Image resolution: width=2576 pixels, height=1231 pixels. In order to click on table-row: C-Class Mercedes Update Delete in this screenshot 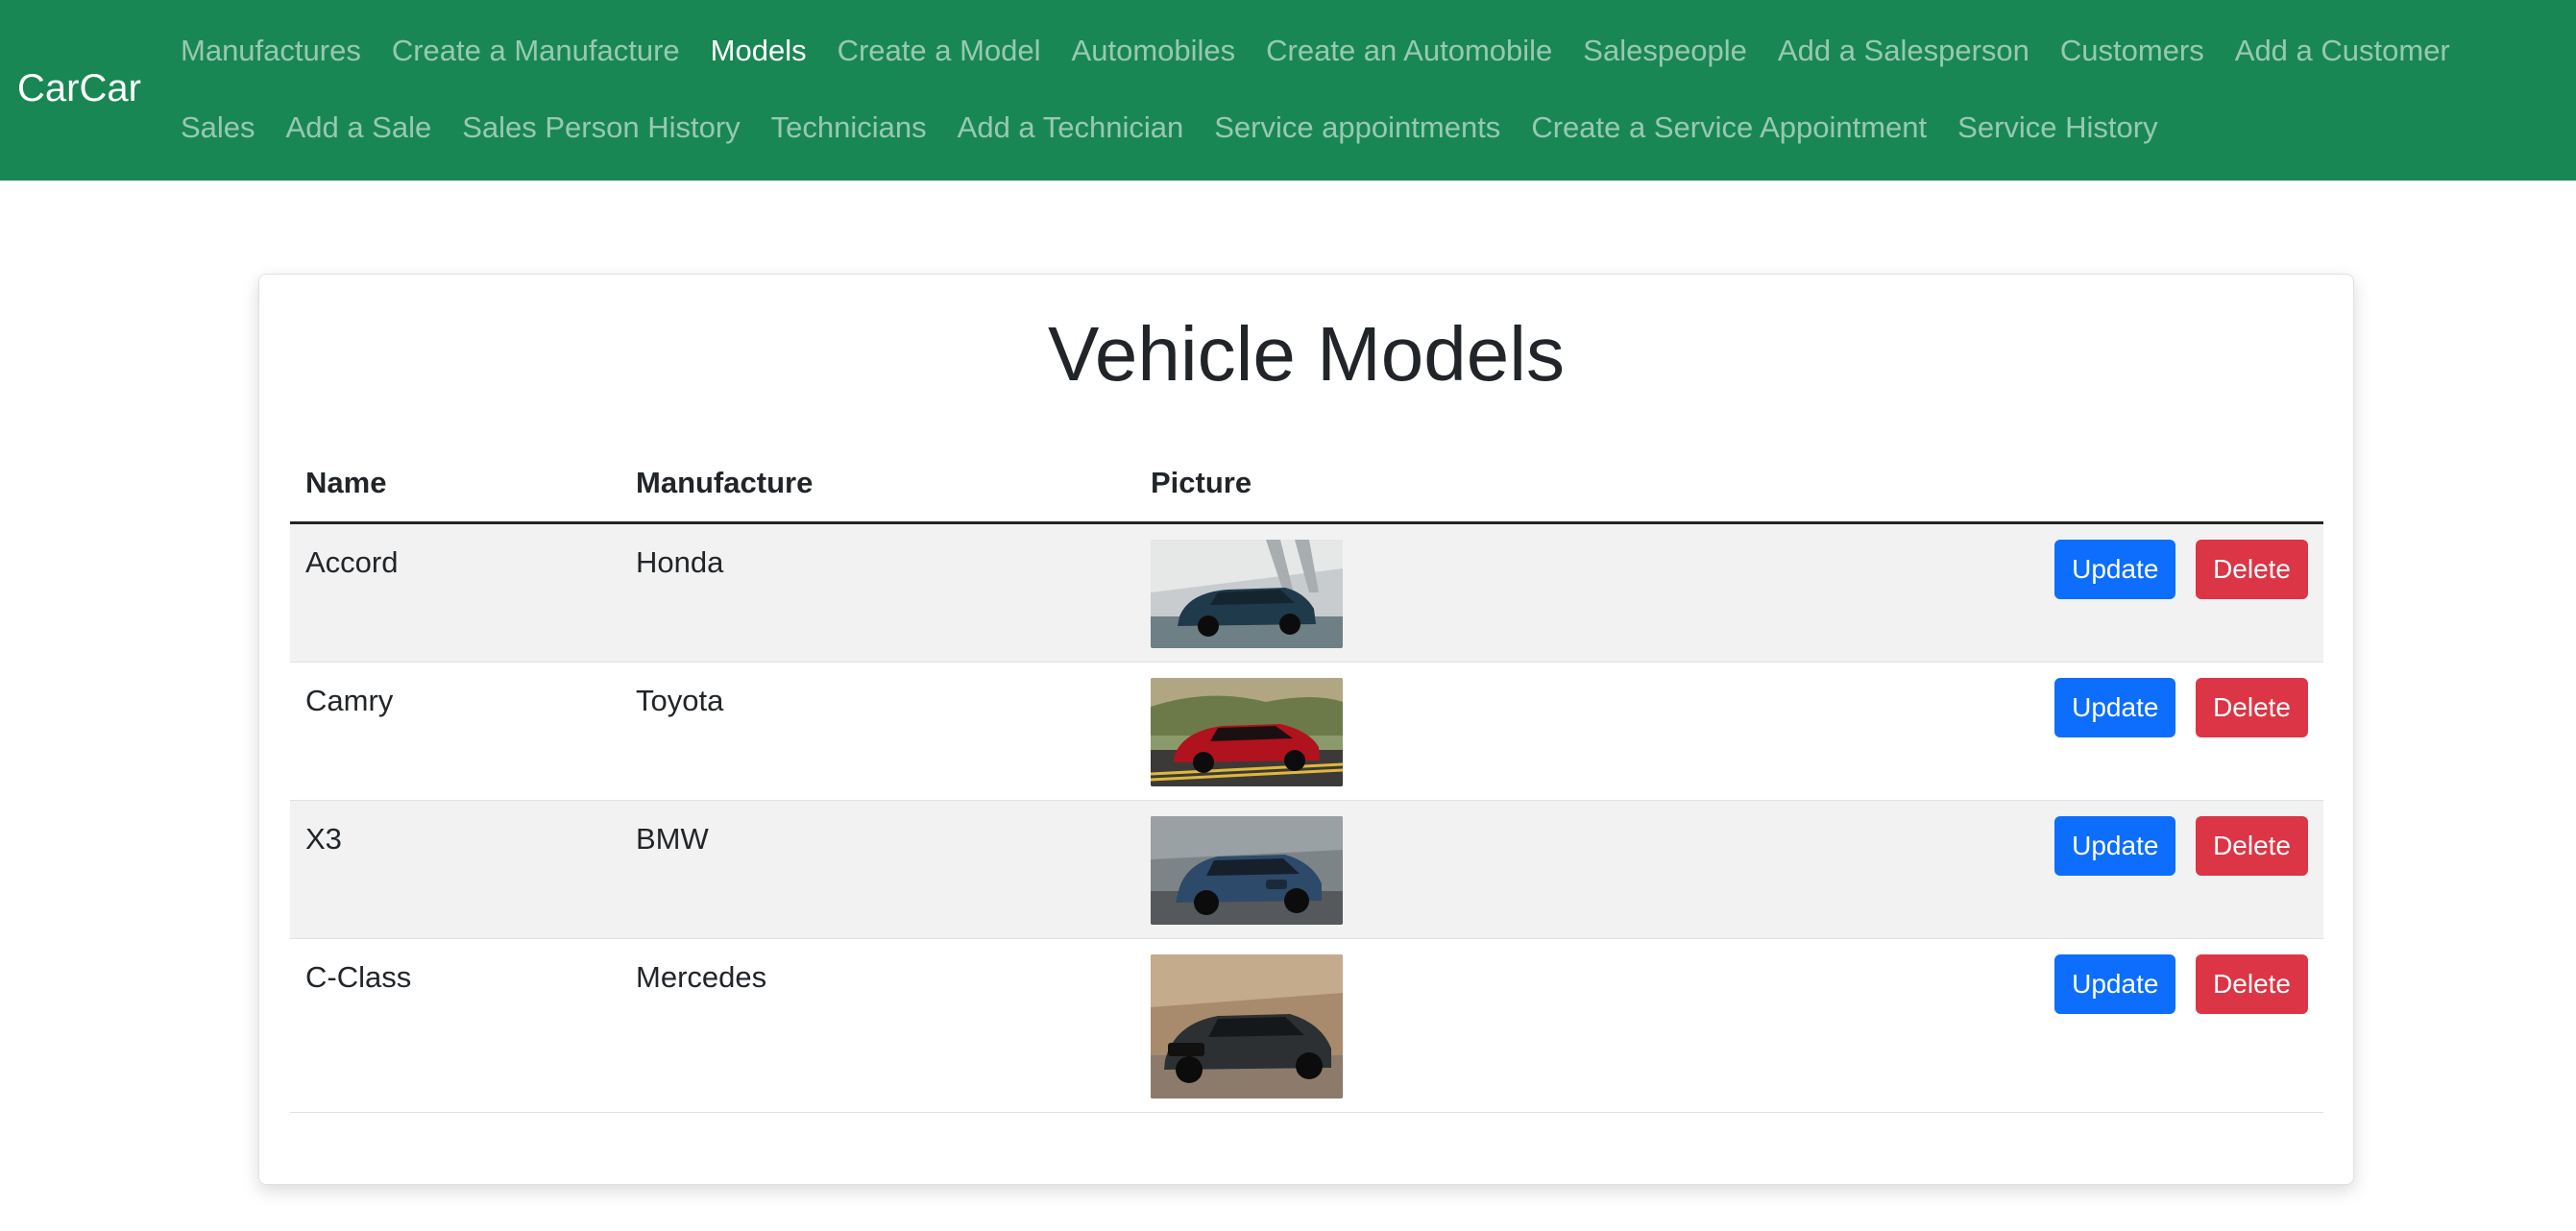, I will do `click(1306, 1026)`.